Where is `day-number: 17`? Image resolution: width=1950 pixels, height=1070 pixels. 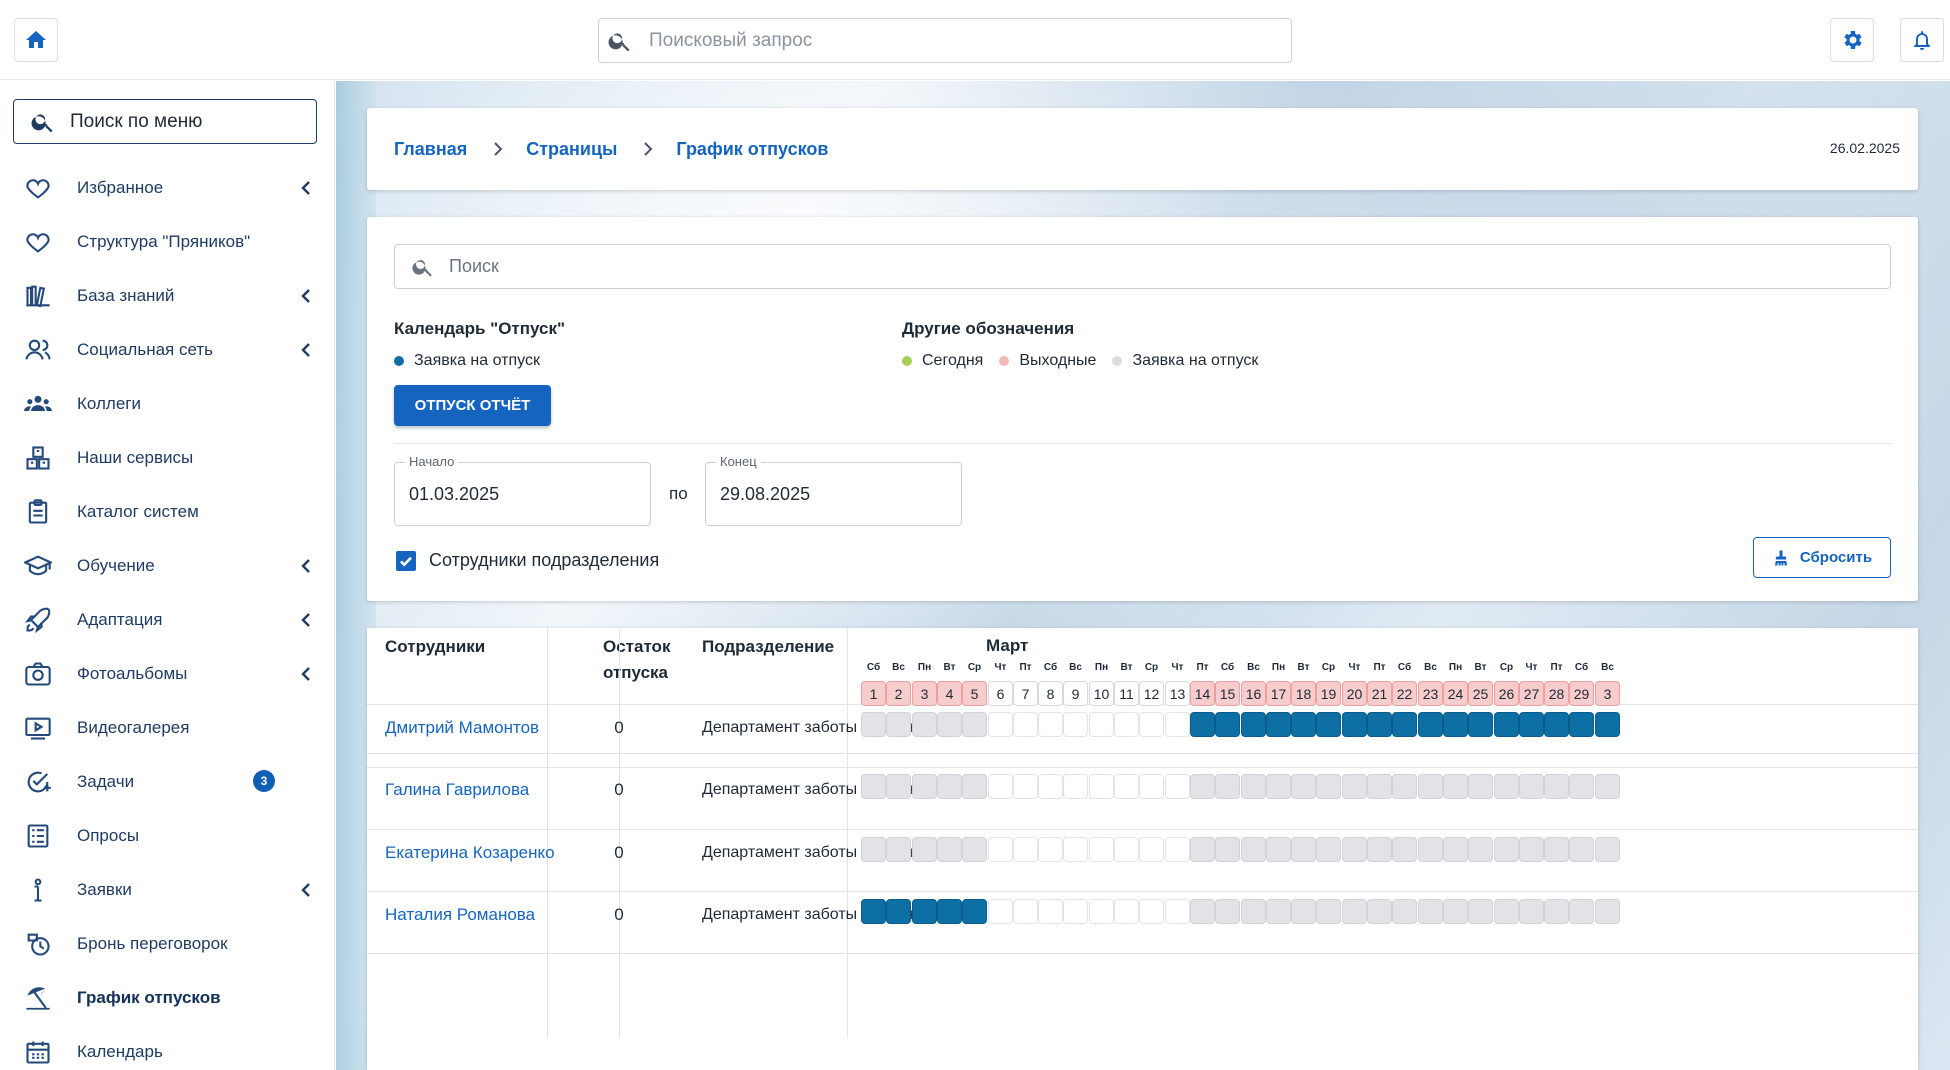 day-number: 17 is located at coordinates (1278, 693).